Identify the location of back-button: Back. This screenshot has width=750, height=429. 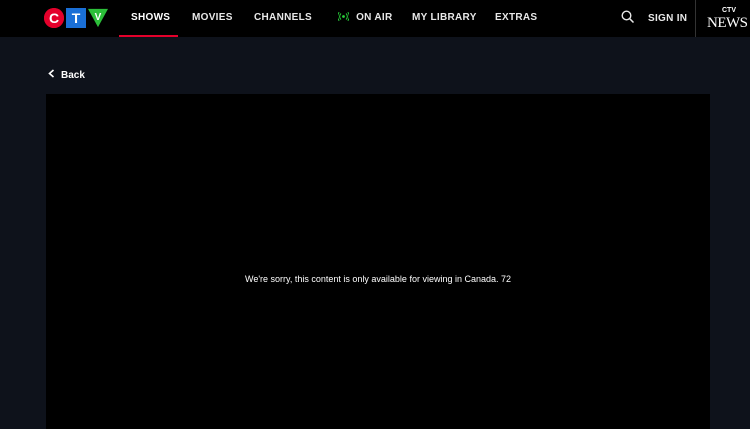
(66, 75).